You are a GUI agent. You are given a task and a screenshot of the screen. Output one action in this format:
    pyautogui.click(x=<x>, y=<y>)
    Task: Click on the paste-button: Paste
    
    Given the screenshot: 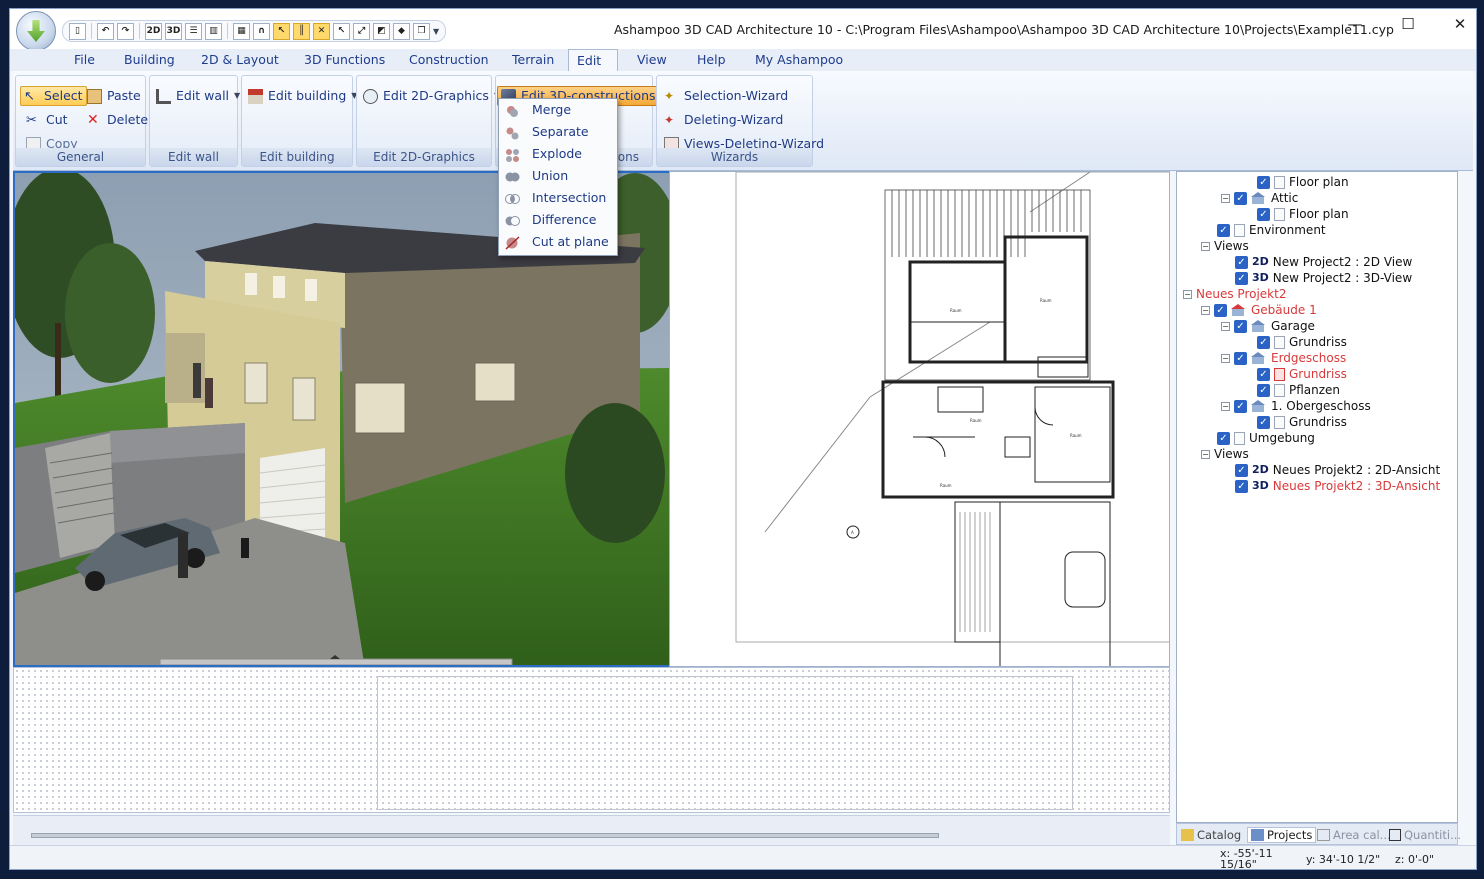 What is the action you would take?
    pyautogui.click(x=114, y=96)
    